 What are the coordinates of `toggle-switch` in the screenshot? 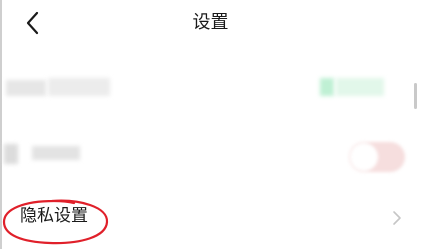 It's located at (377, 157).